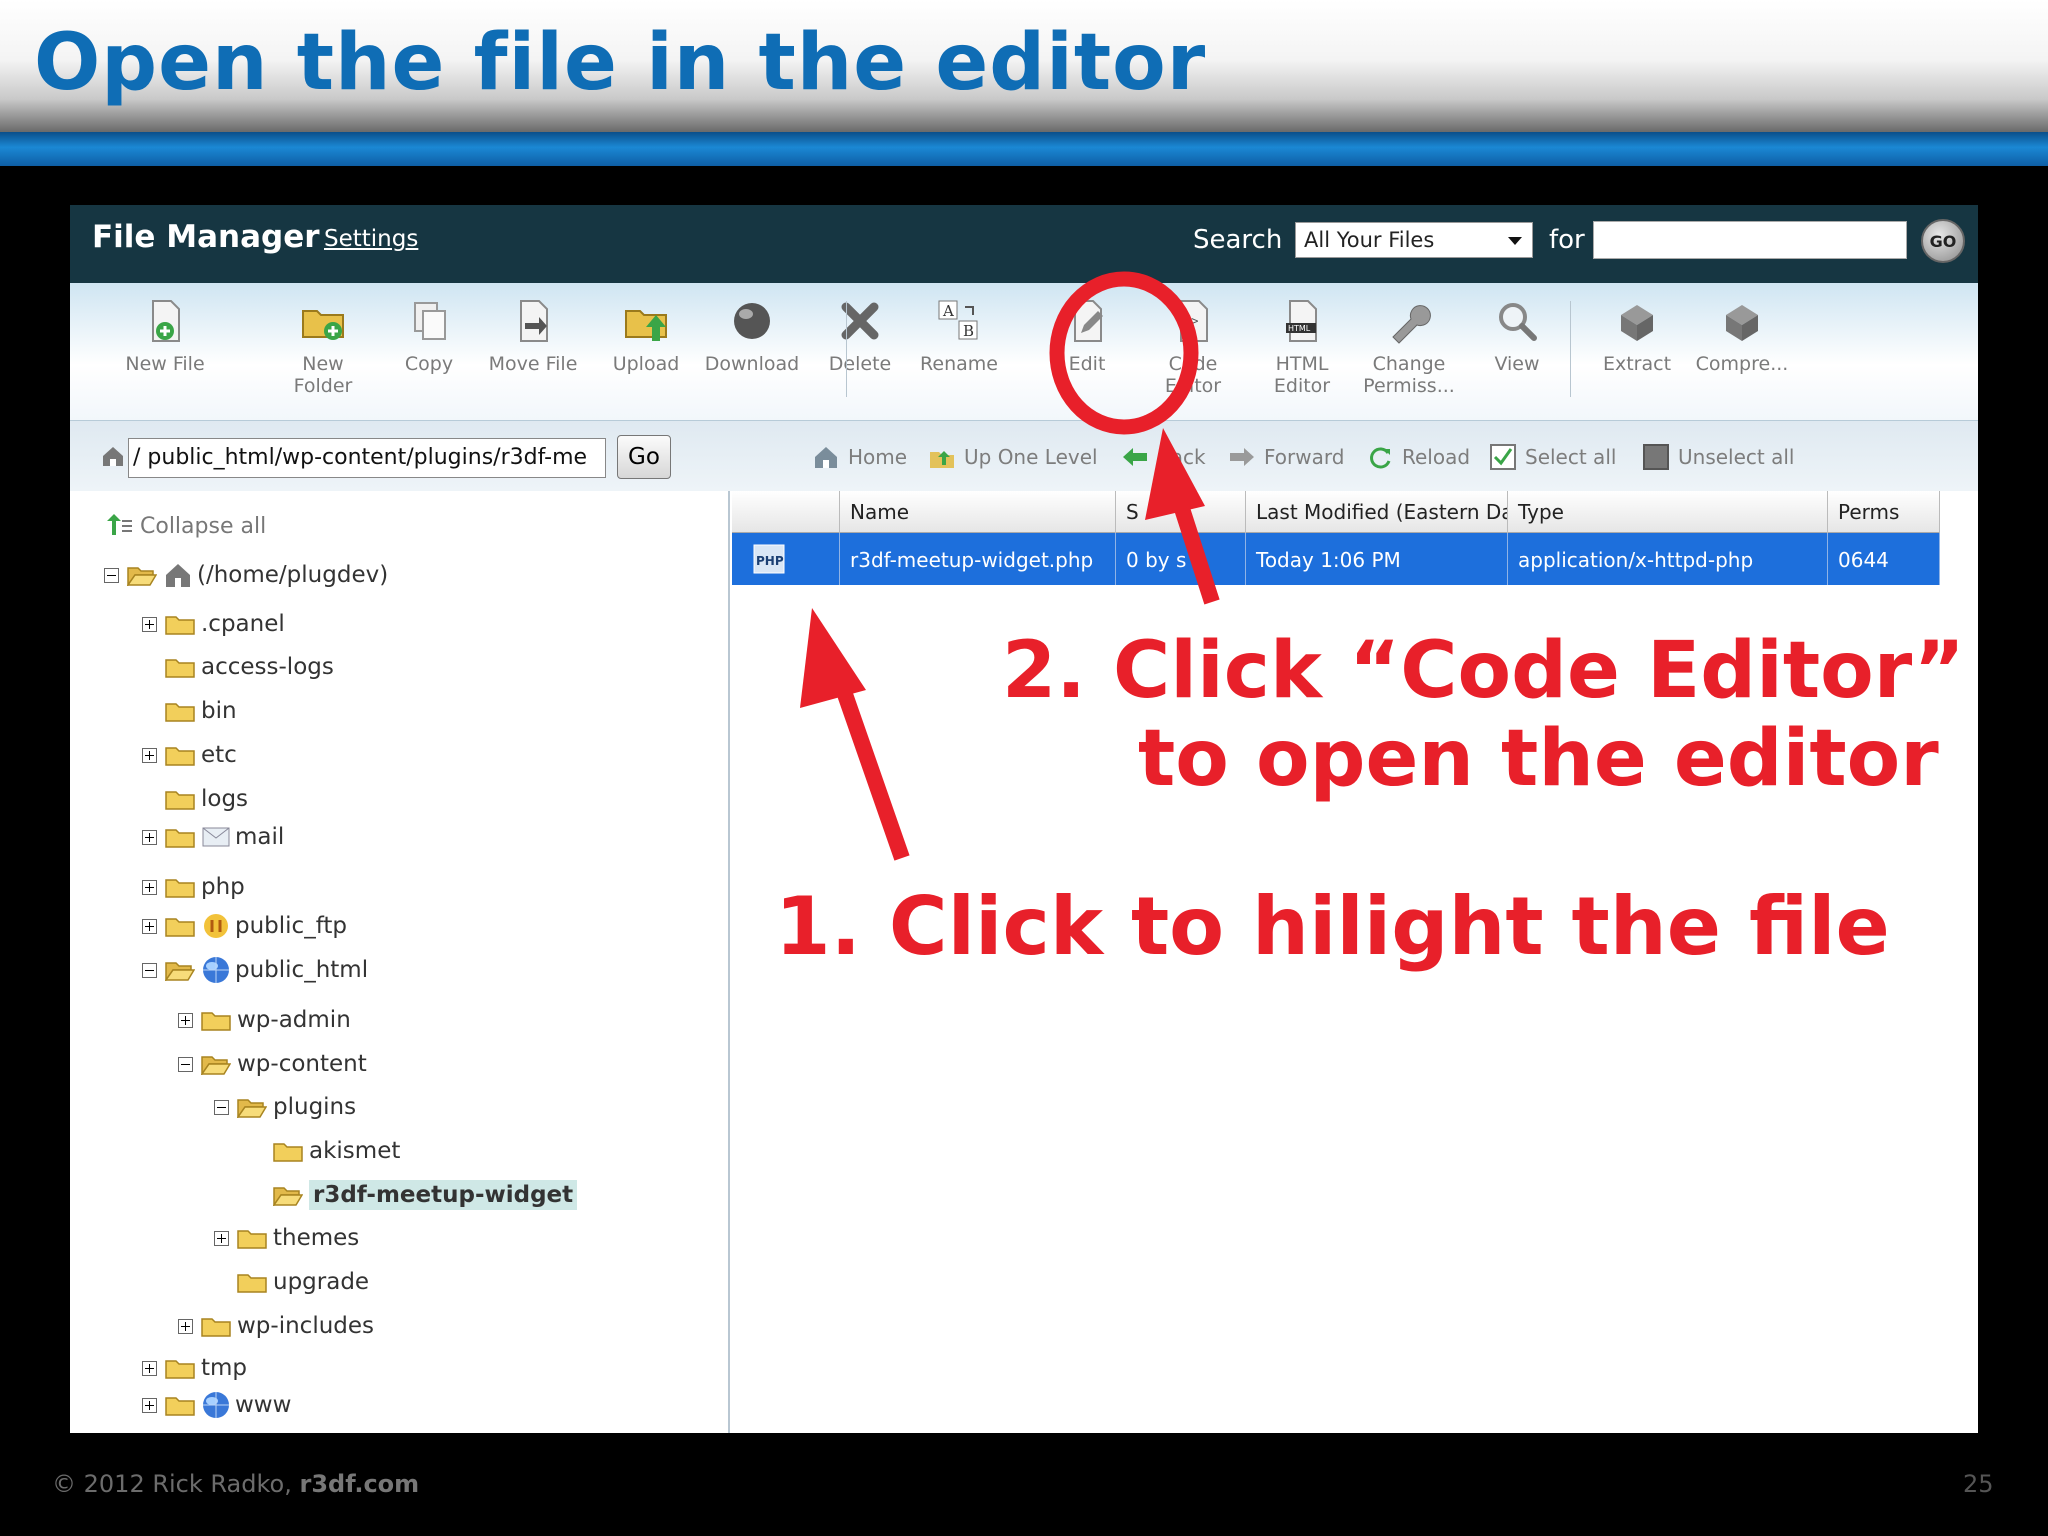 Image resolution: width=2048 pixels, height=1536 pixels. I want to click on delete-button: Delete, so click(860, 336).